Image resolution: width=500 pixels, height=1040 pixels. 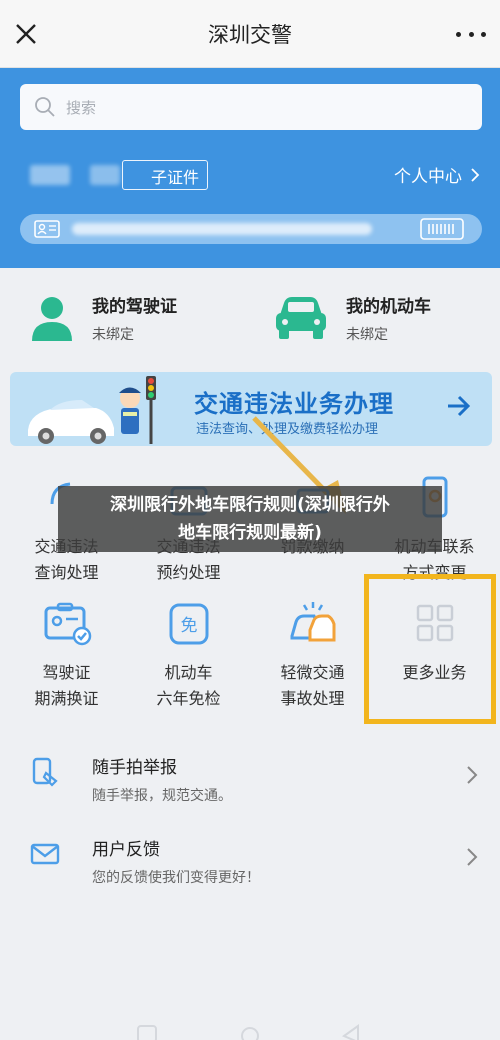 I want to click on car-icon, so click(x=301, y=318).